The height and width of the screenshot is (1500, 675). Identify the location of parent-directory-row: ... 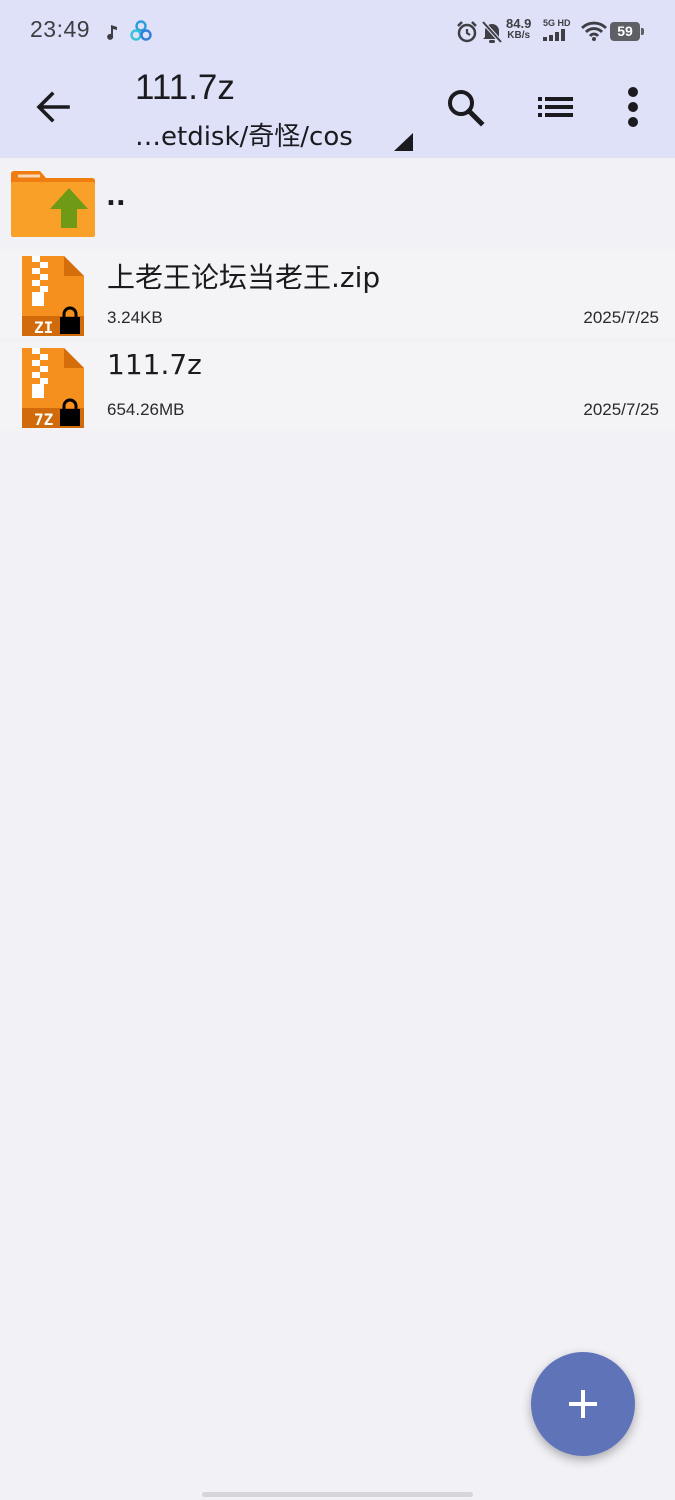
(337, 210).